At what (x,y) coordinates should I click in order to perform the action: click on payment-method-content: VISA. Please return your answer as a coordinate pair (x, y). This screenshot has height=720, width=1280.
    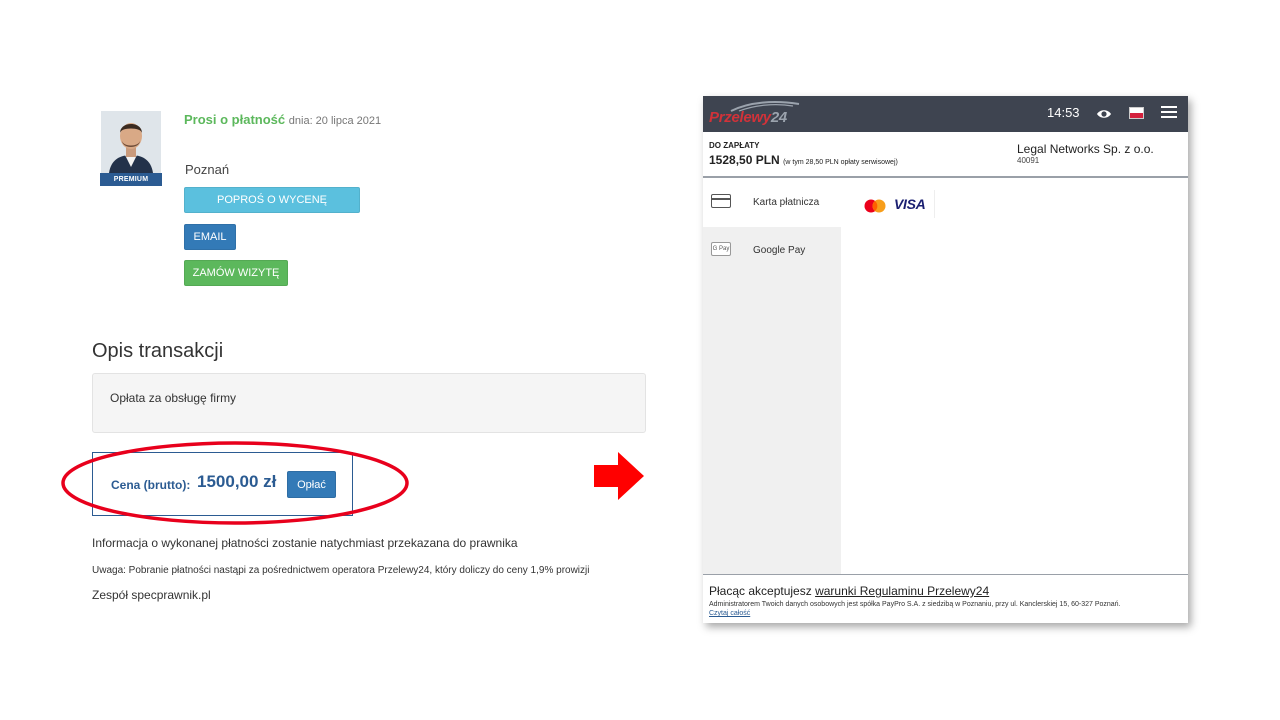
    Looking at the image, I should click on (1014, 376).